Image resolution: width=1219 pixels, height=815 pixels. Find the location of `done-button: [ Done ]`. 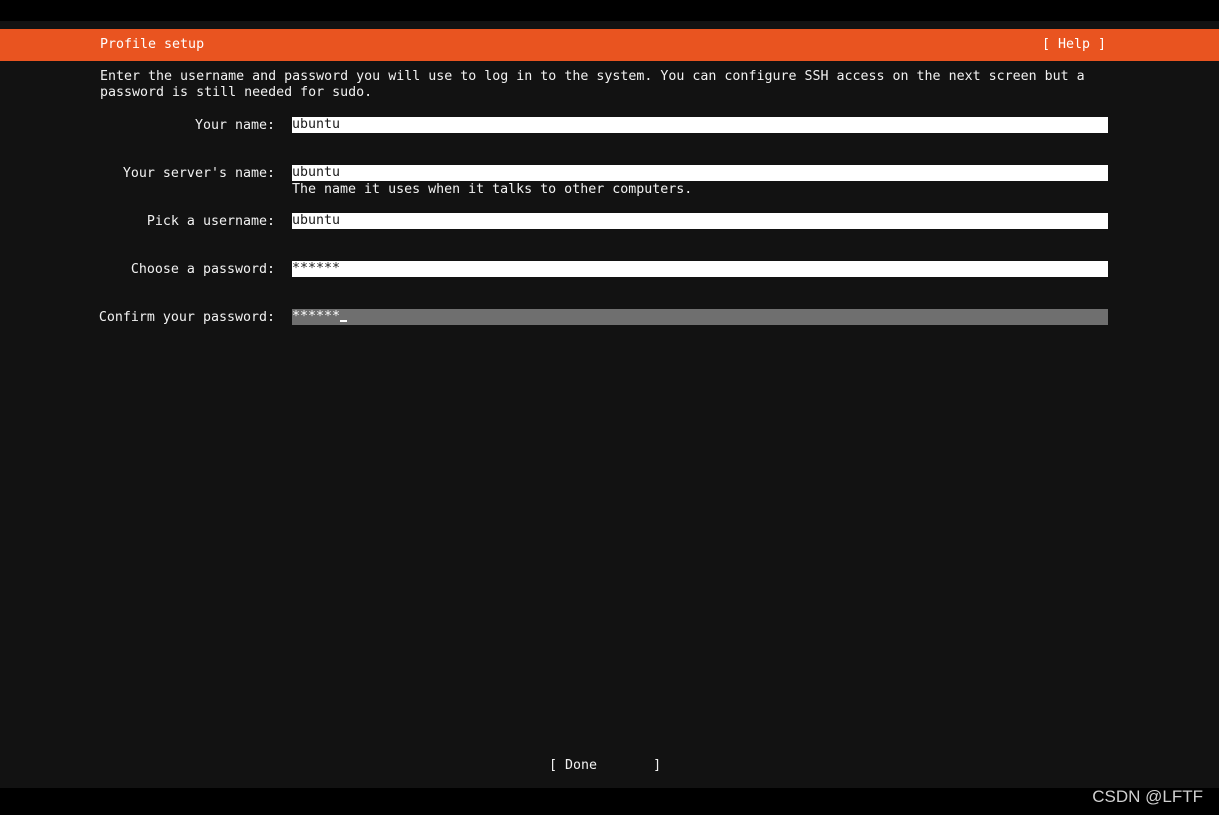

done-button: [ Done ] is located at coordinates (605, 766).